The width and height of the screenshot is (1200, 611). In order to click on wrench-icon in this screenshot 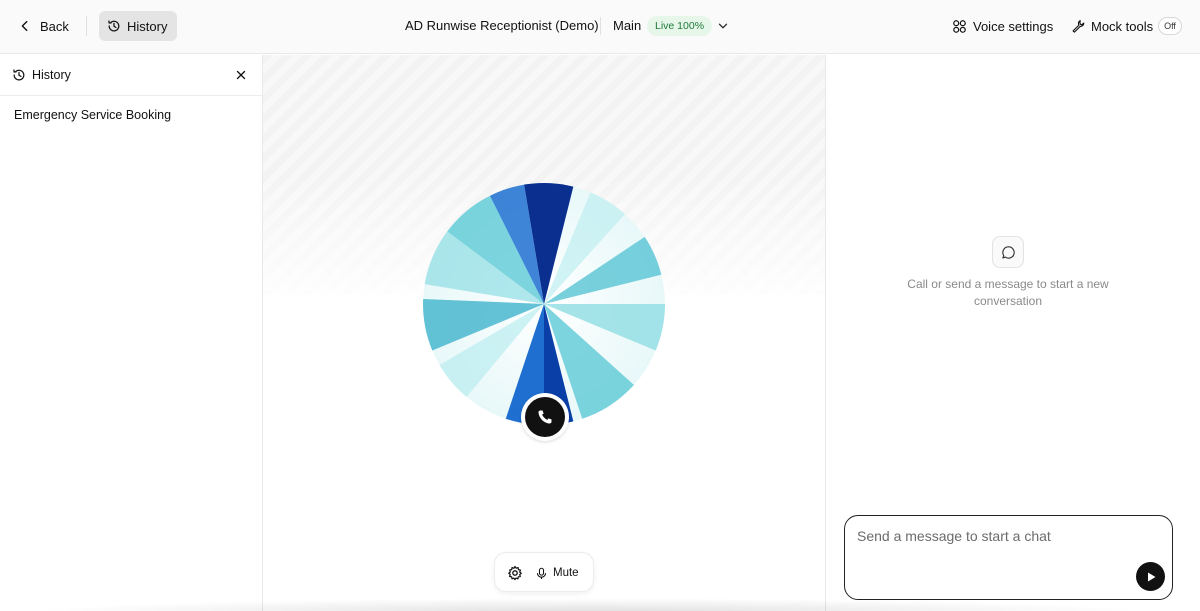, I will do `click(1078, 26)`.